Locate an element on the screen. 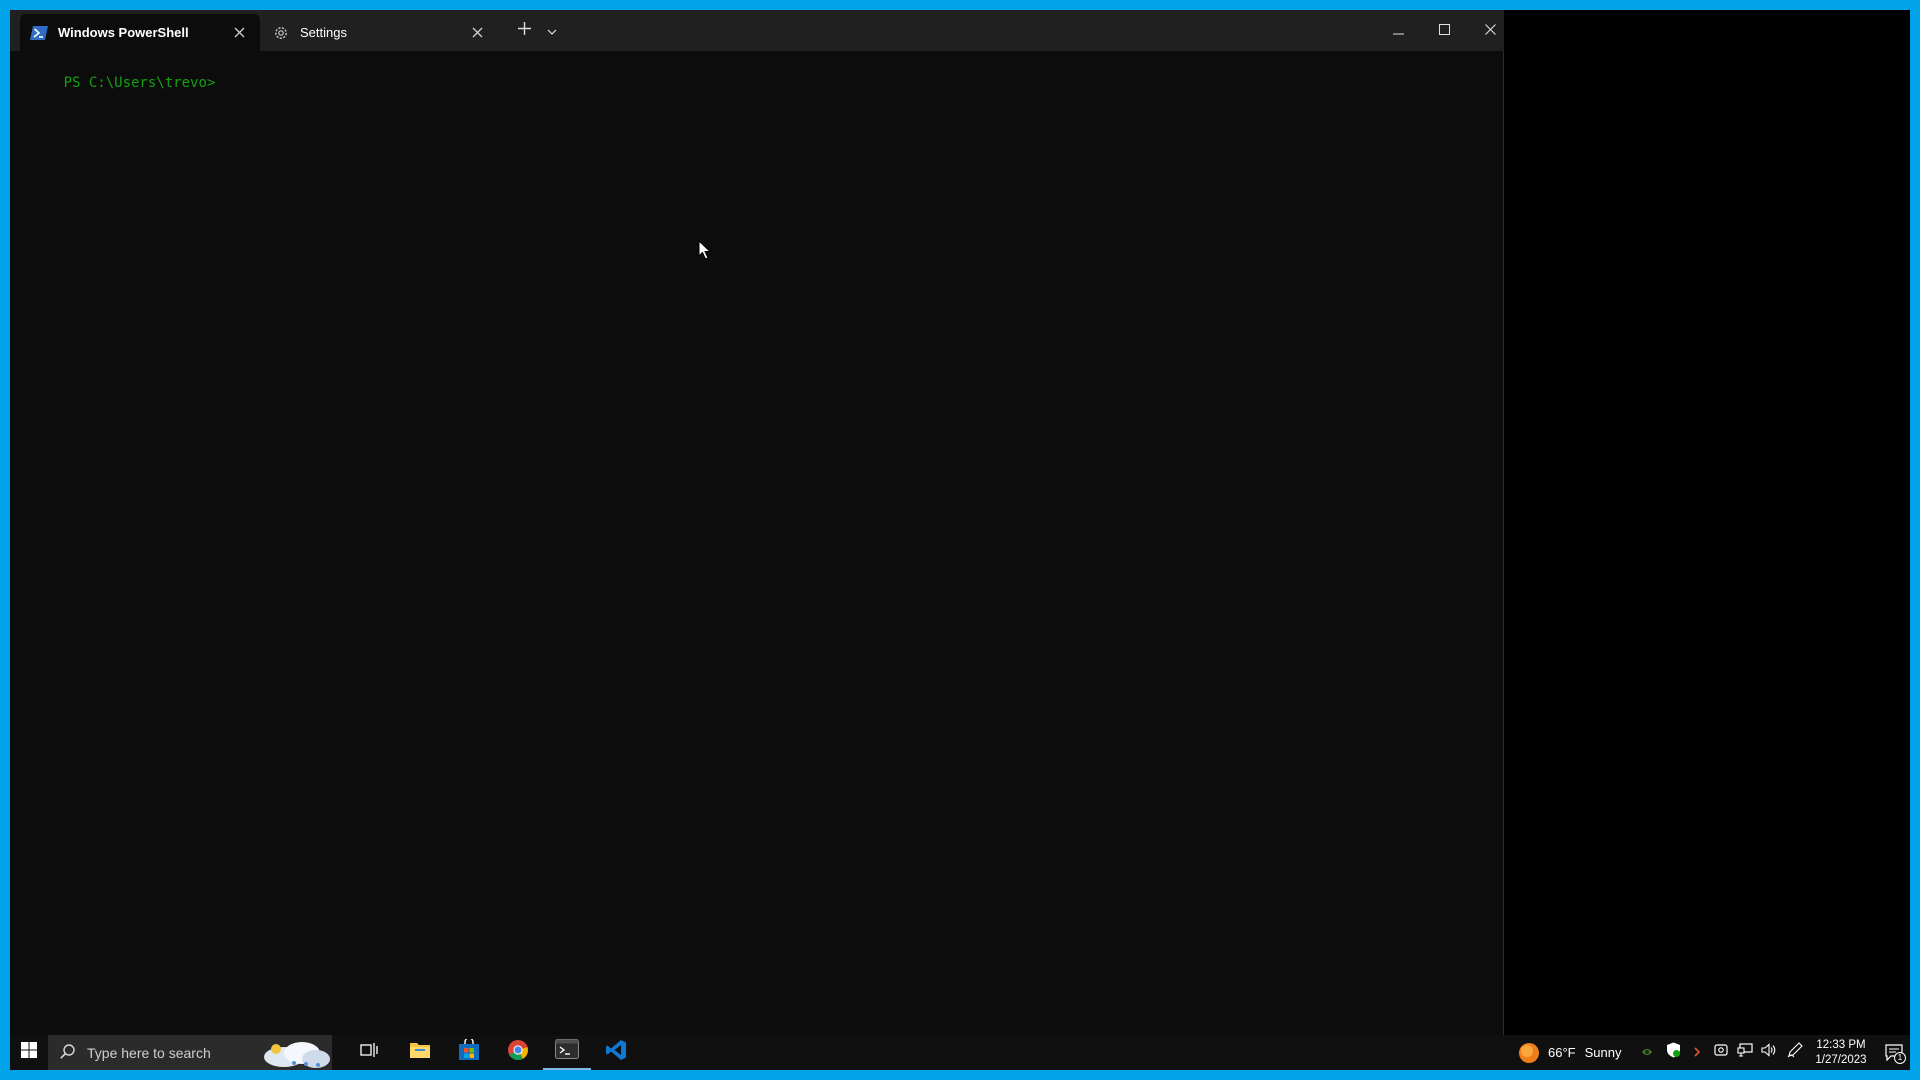  tab-dropdown-button is located at coordinates (552, 31).